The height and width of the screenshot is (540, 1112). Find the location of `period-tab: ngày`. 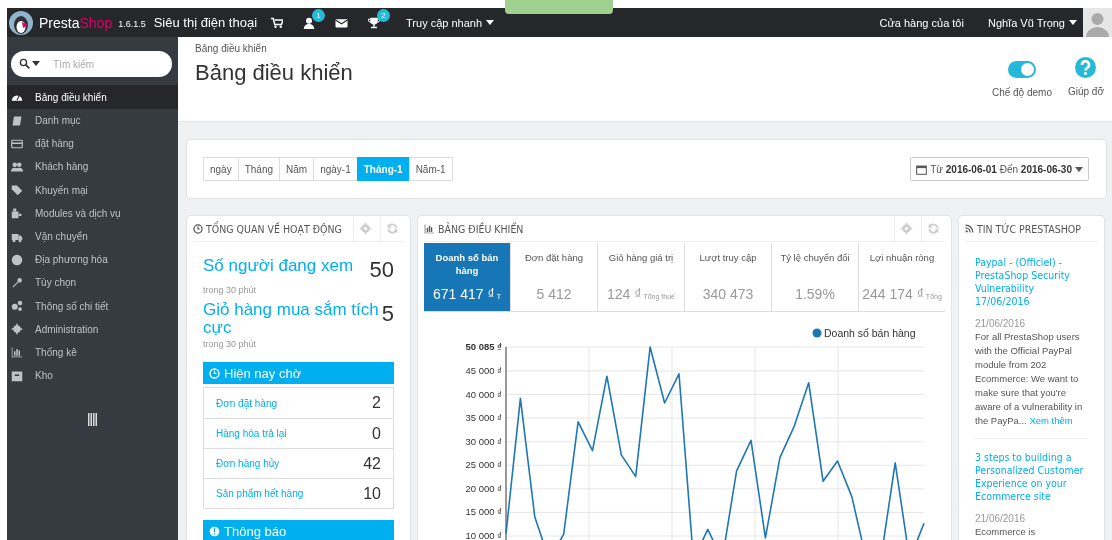

period-tab: ngày is located at coordinates (221, 169).